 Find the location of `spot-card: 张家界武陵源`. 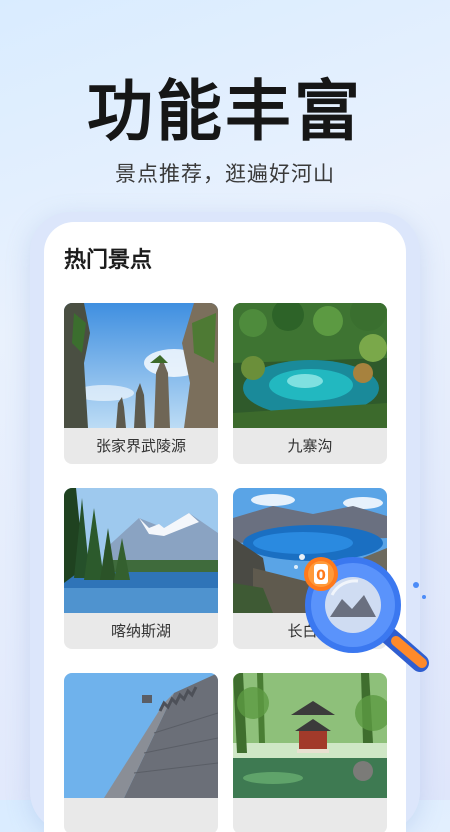

spot-card: 张家界武陵源 is located at coordinates (141, 383).